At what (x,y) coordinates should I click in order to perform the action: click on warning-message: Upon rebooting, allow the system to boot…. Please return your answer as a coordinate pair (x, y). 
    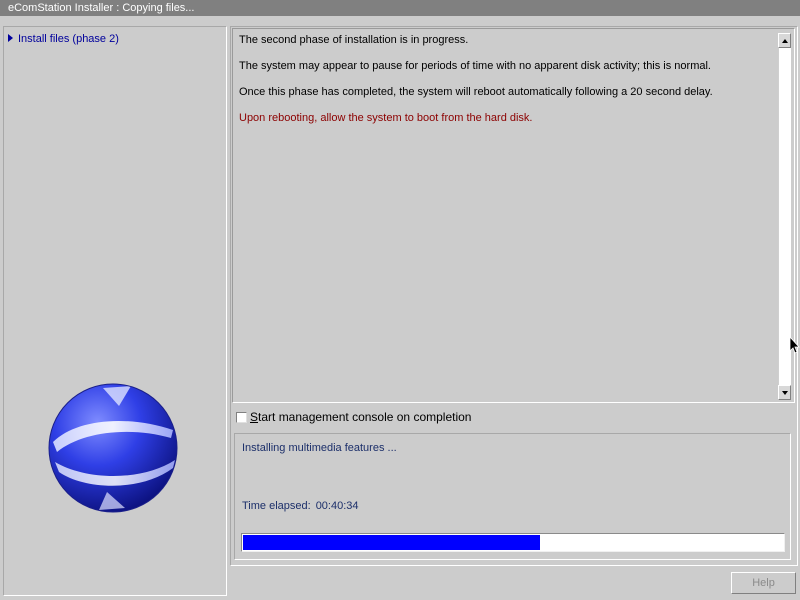
    Looking at the image, I should click on (386, 118).